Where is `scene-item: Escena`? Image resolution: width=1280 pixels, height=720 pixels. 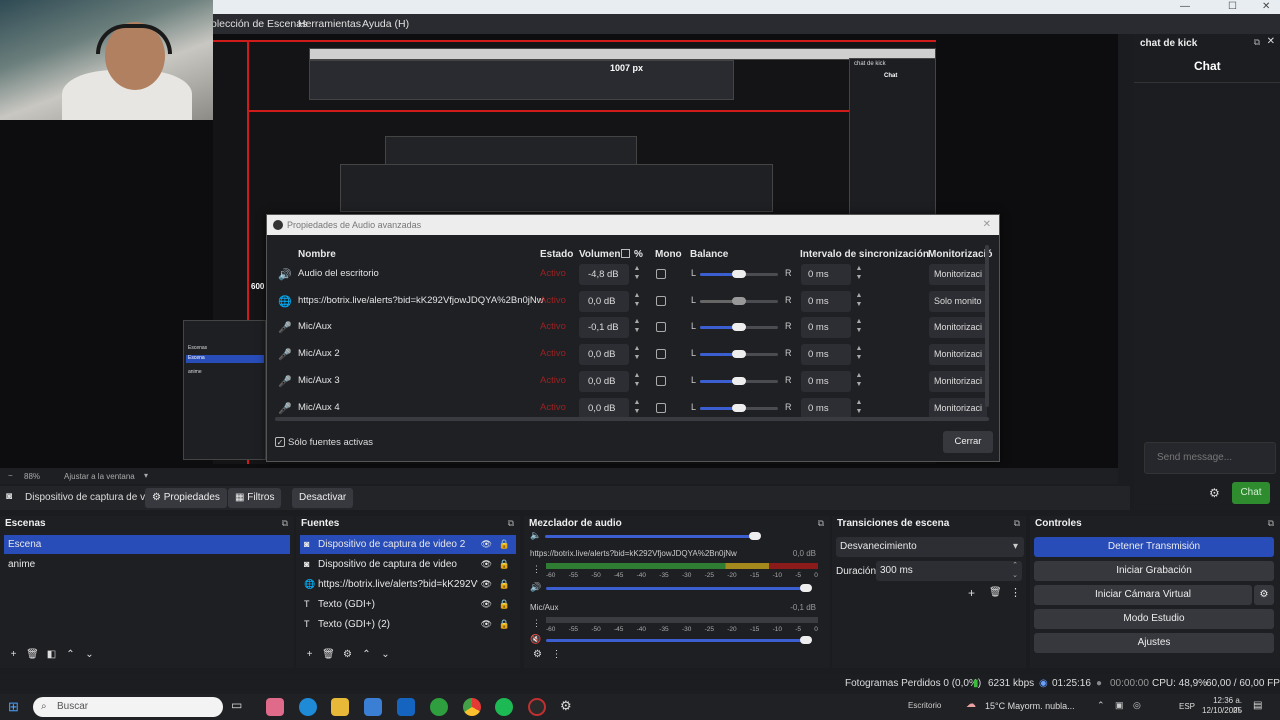
scene-item: Escena is located at coordinates (147, 544).